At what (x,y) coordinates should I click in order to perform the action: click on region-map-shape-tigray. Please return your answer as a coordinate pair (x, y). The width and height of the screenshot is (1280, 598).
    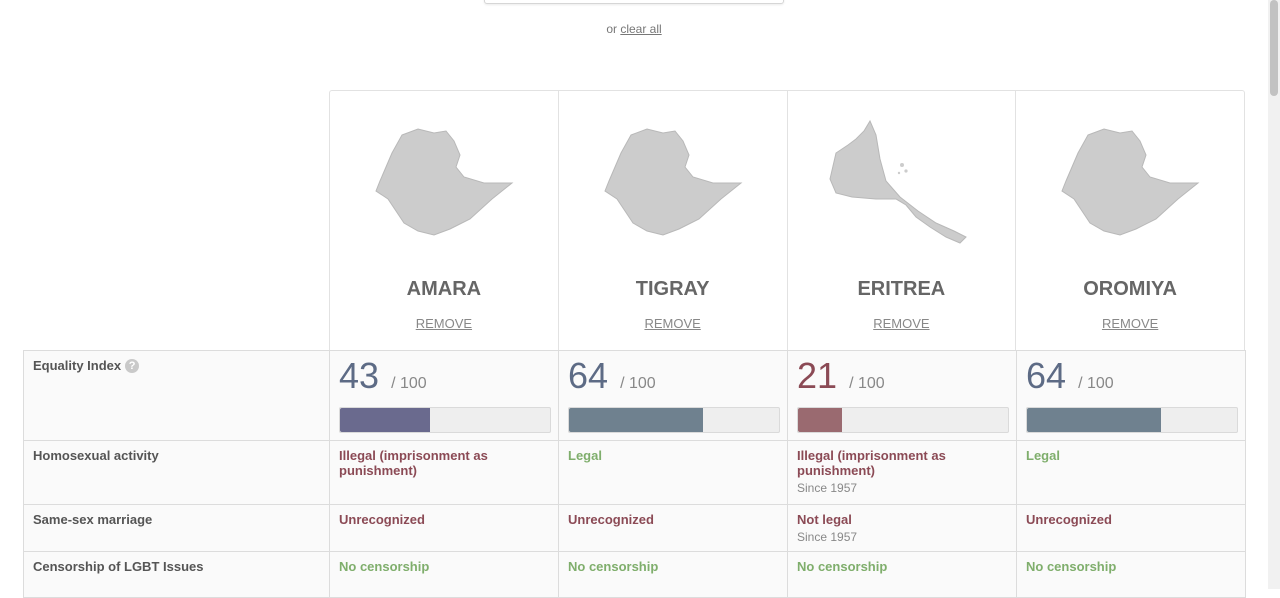
    Looking at the image, I should click on (673, 182).